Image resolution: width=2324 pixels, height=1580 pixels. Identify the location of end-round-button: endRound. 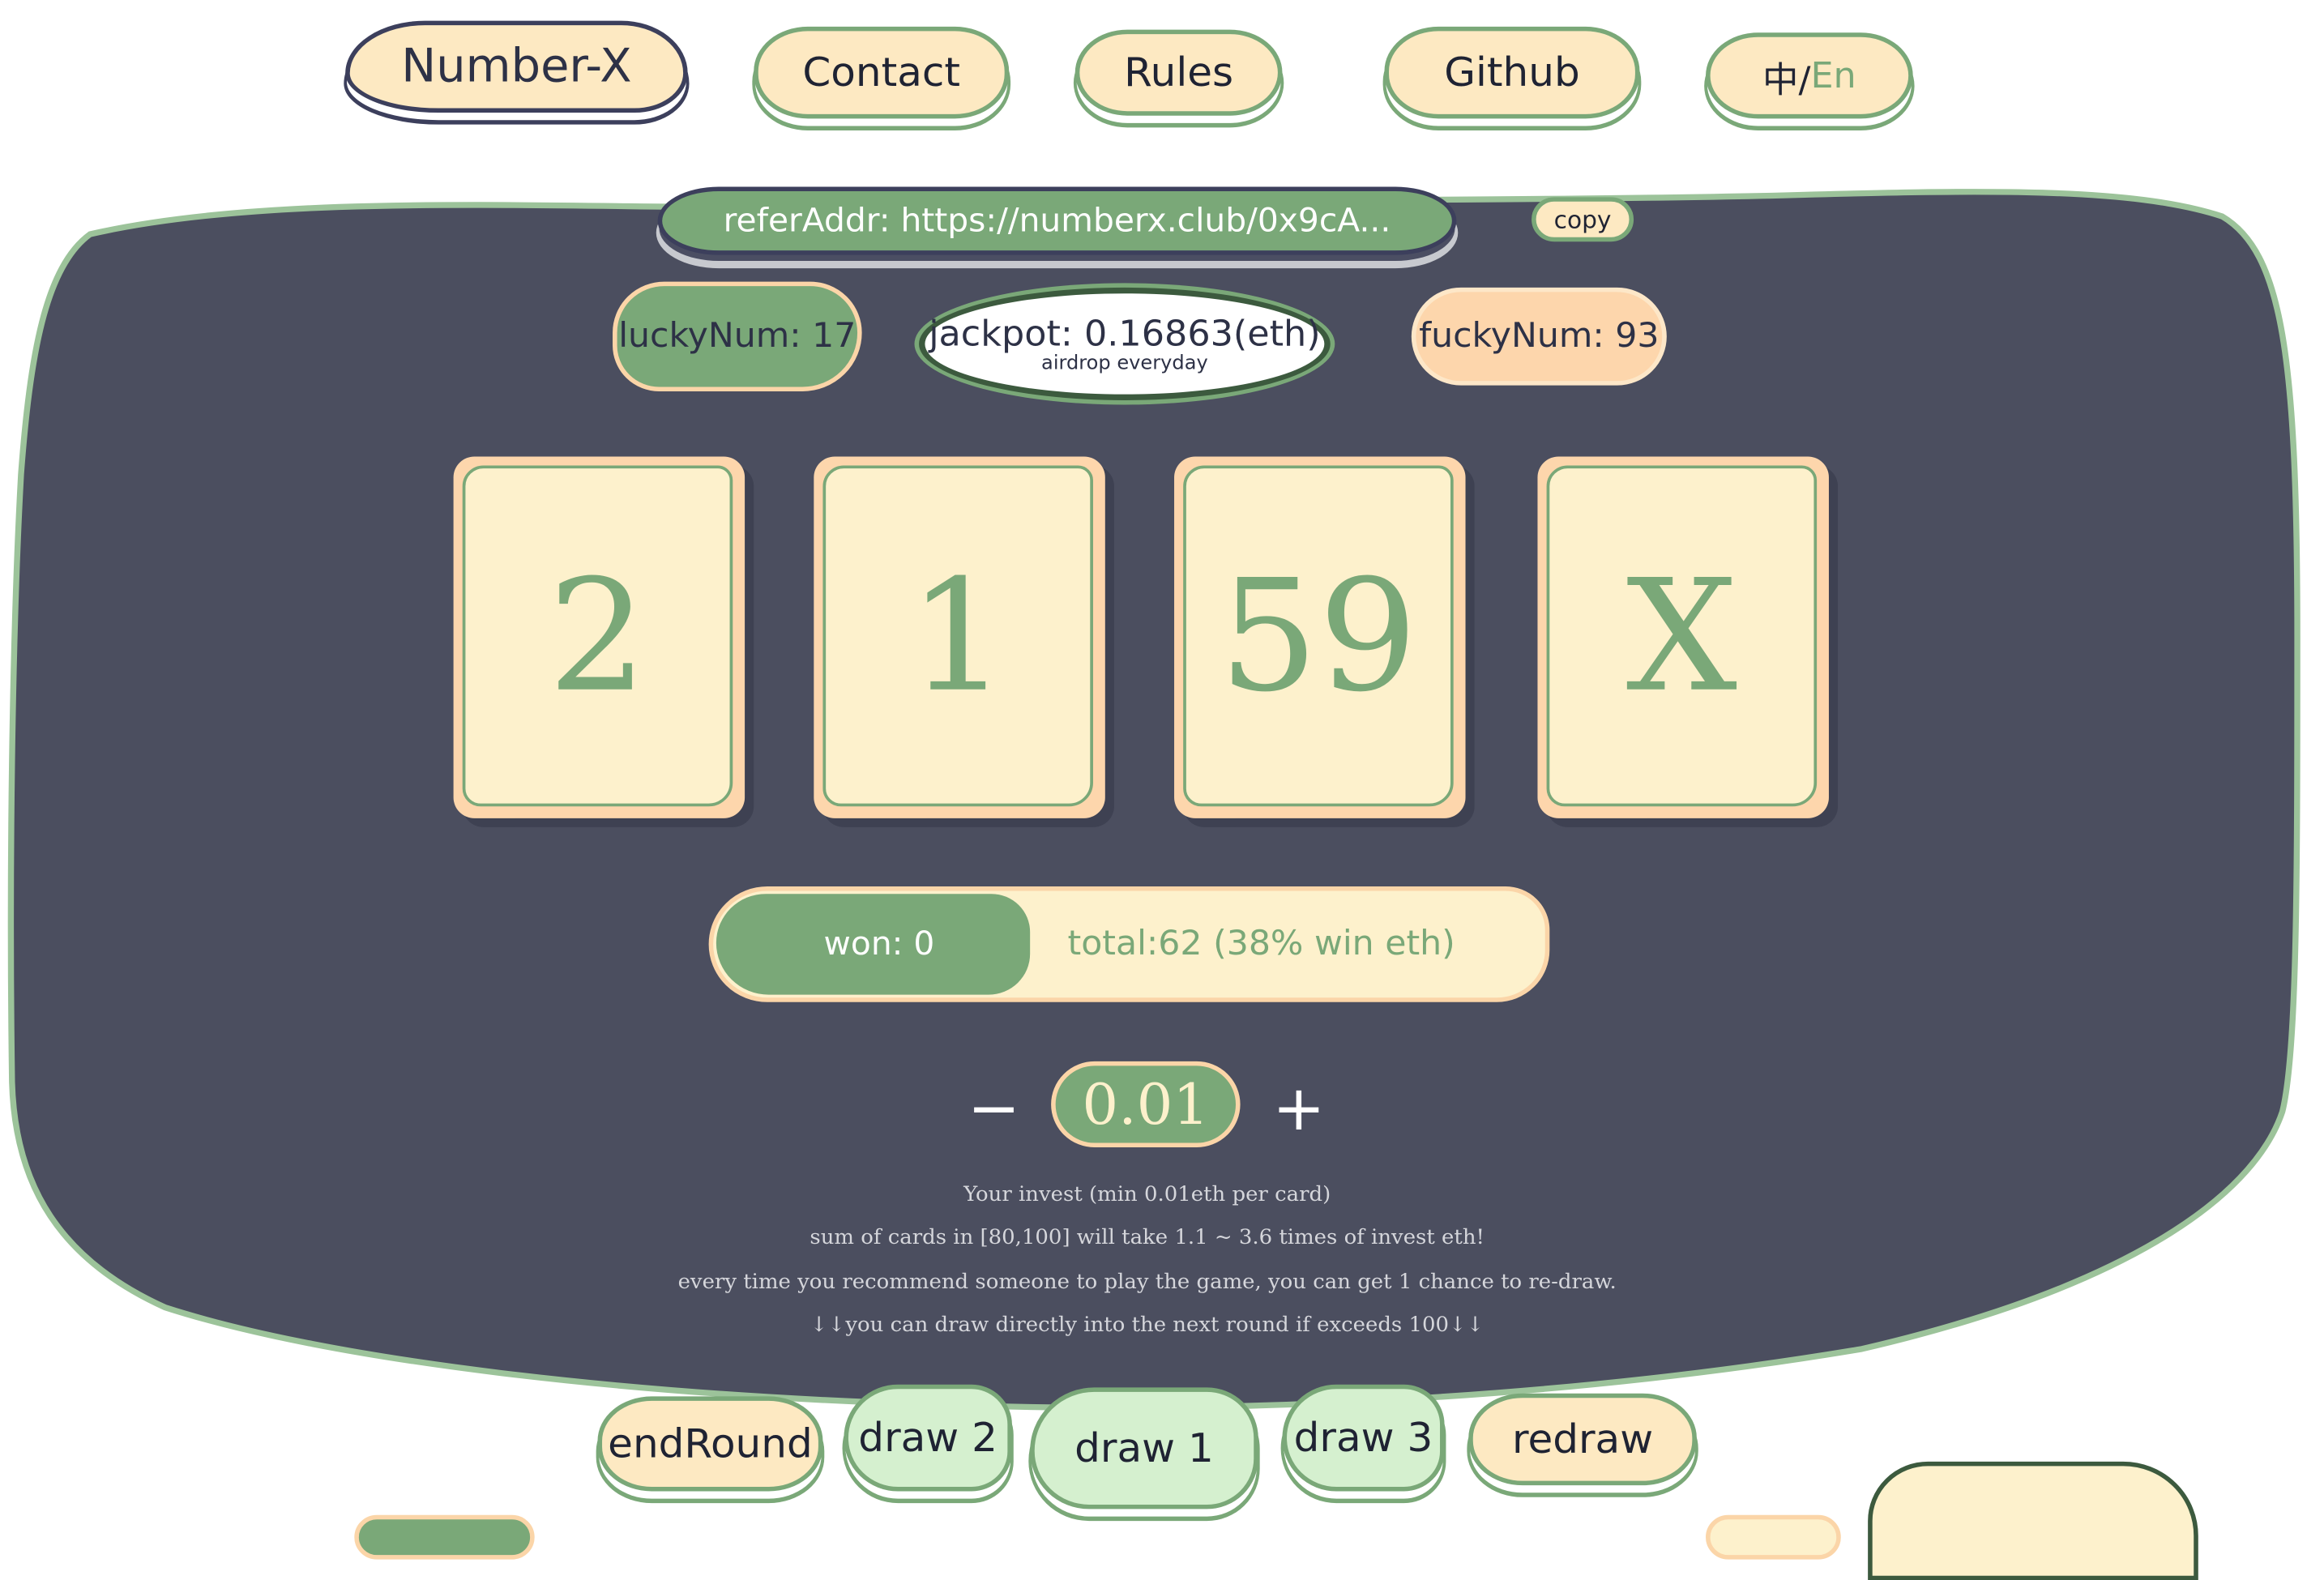
(710, 1444).